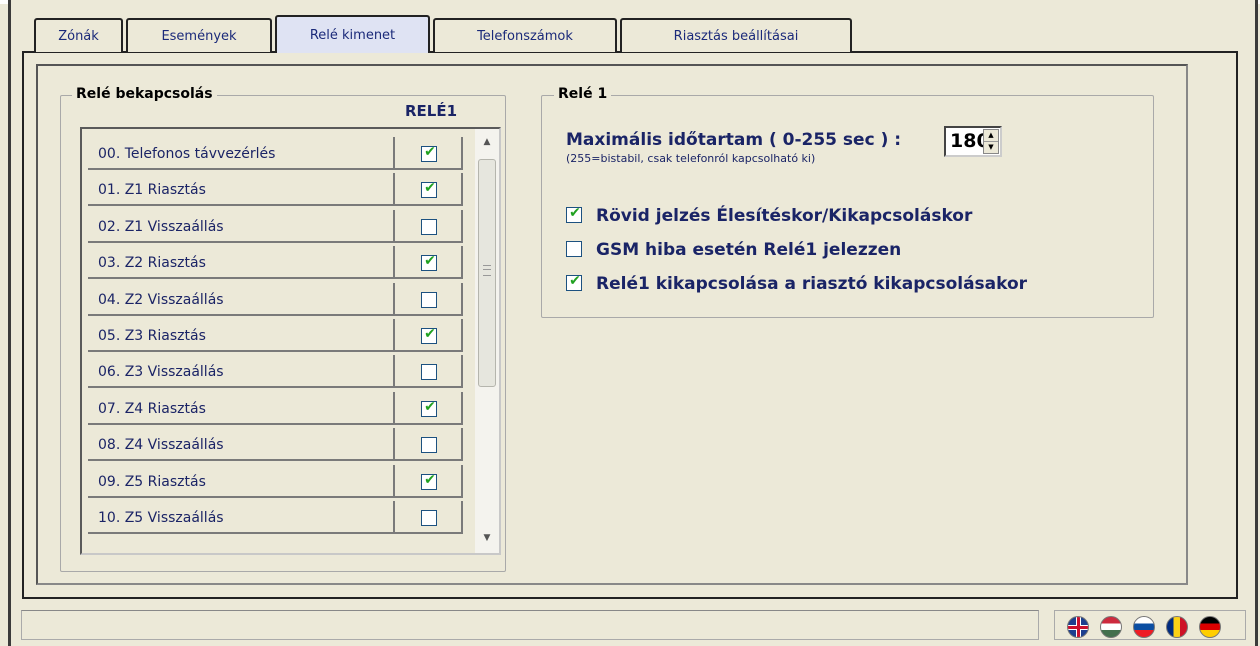 The height and width of the screenshot is (646, 1260). I want to click on list-row: 01. Z1 Riasztás ✔, so click(275, 190).